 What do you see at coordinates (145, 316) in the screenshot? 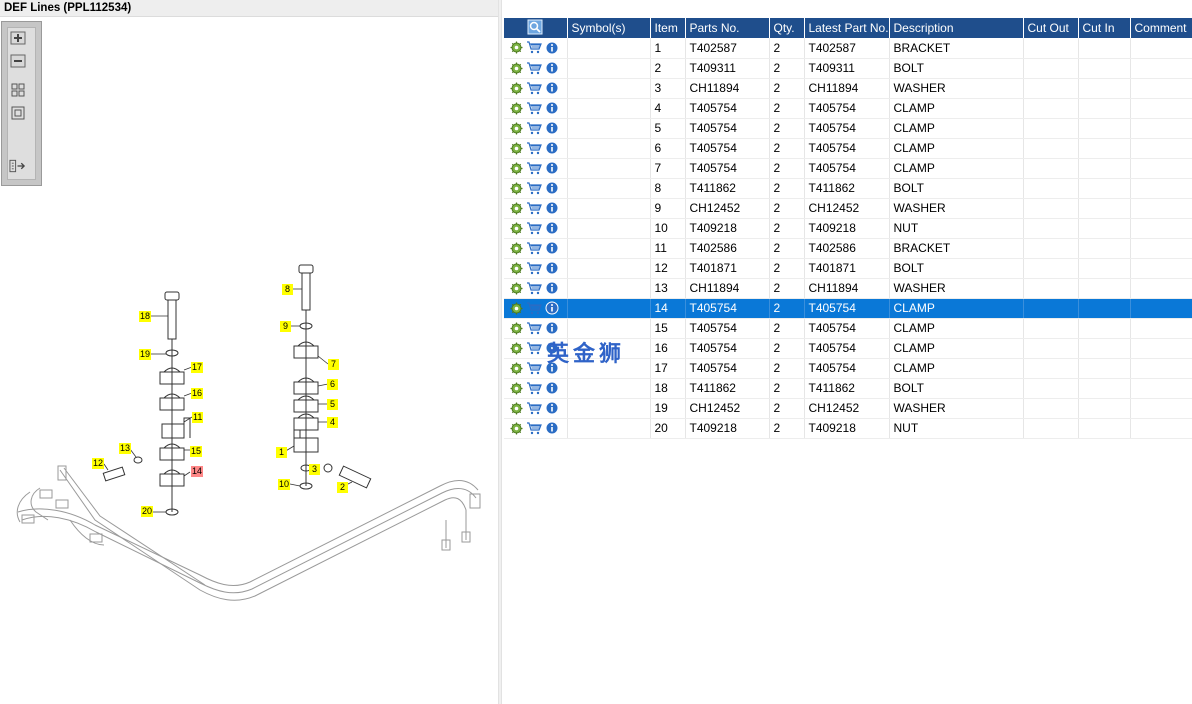
I see `callout-18: 18` at bounding box center [145, 316].